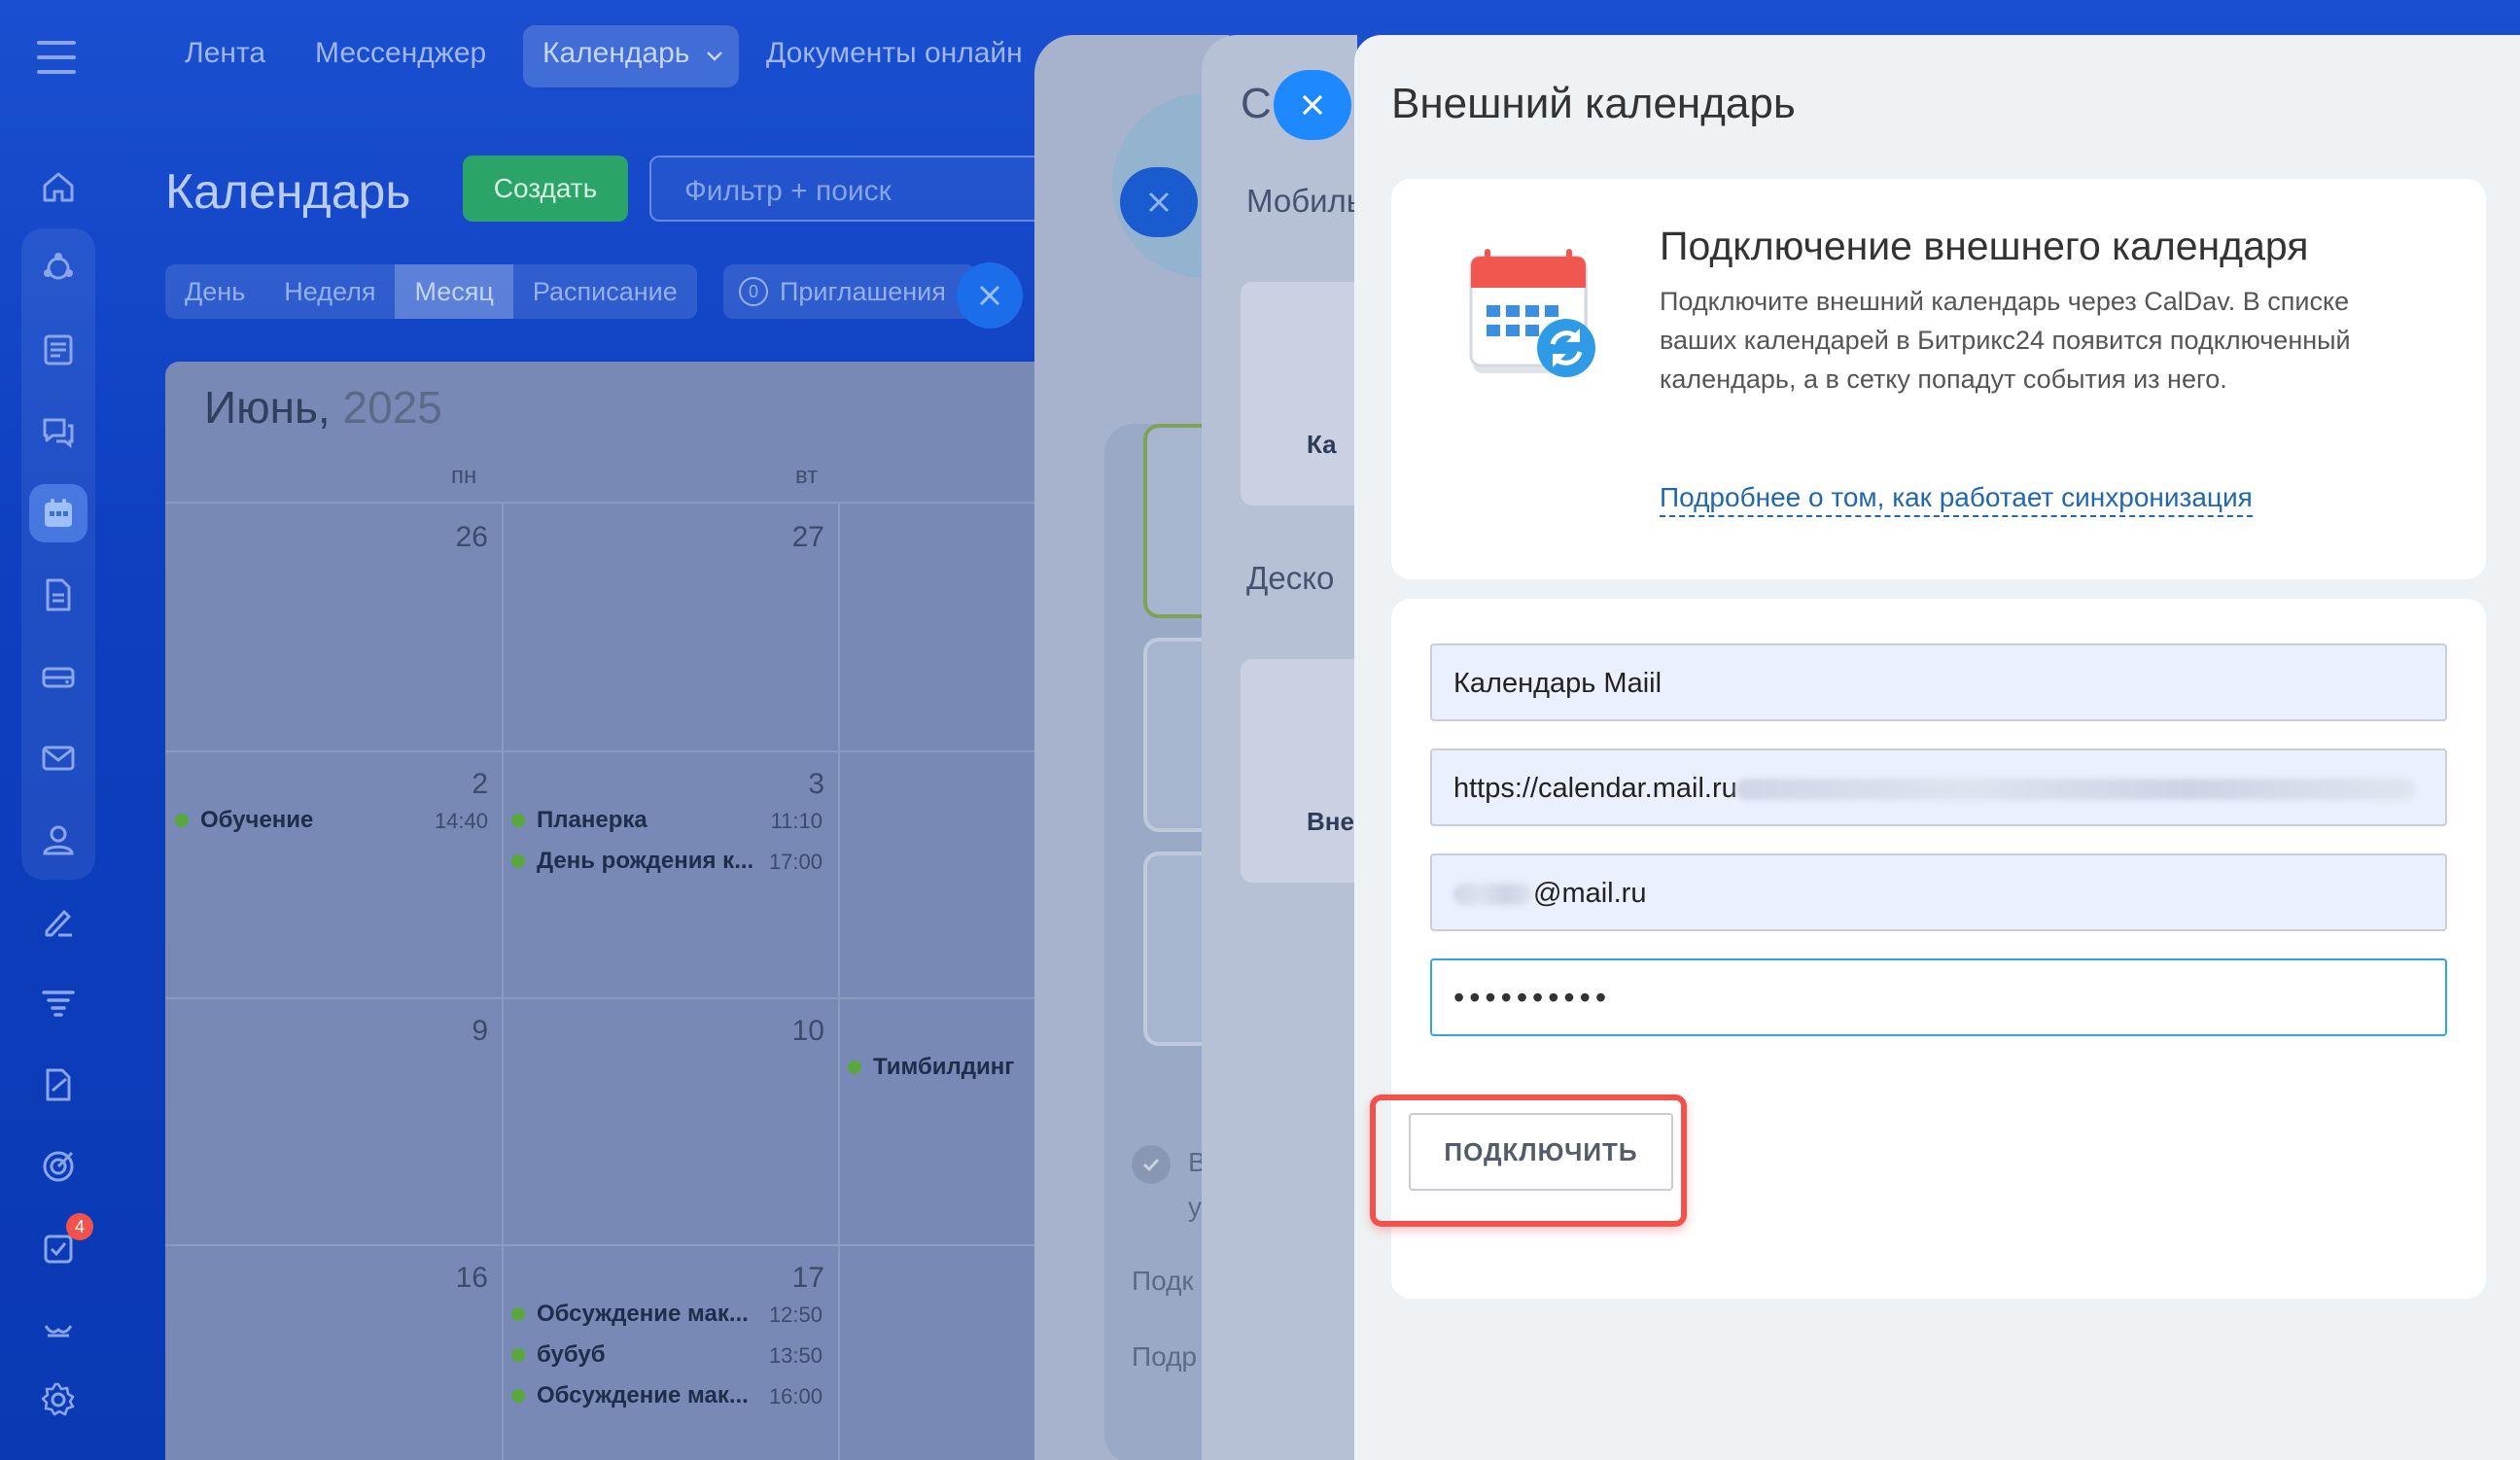 This screenshot has width=2520, height=1460. I want to click on plugin-icon, so click(58, 268).